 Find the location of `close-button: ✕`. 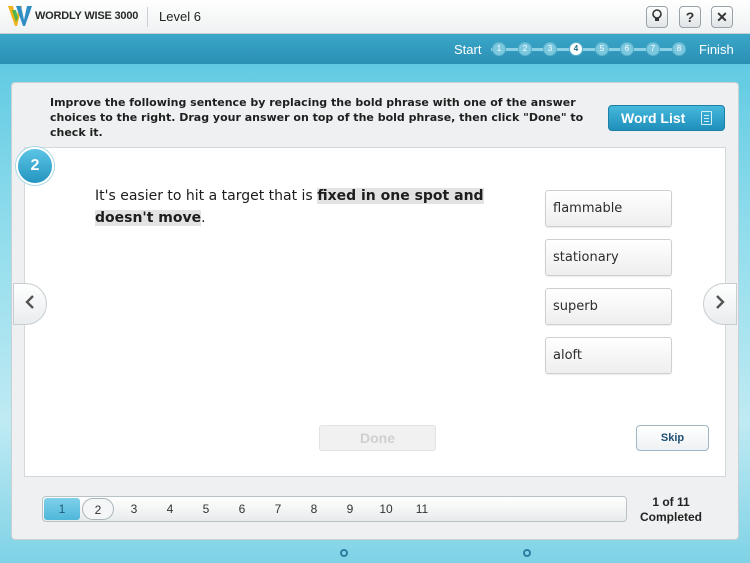

close-button: ✕ is located at coordinates (722, 17).